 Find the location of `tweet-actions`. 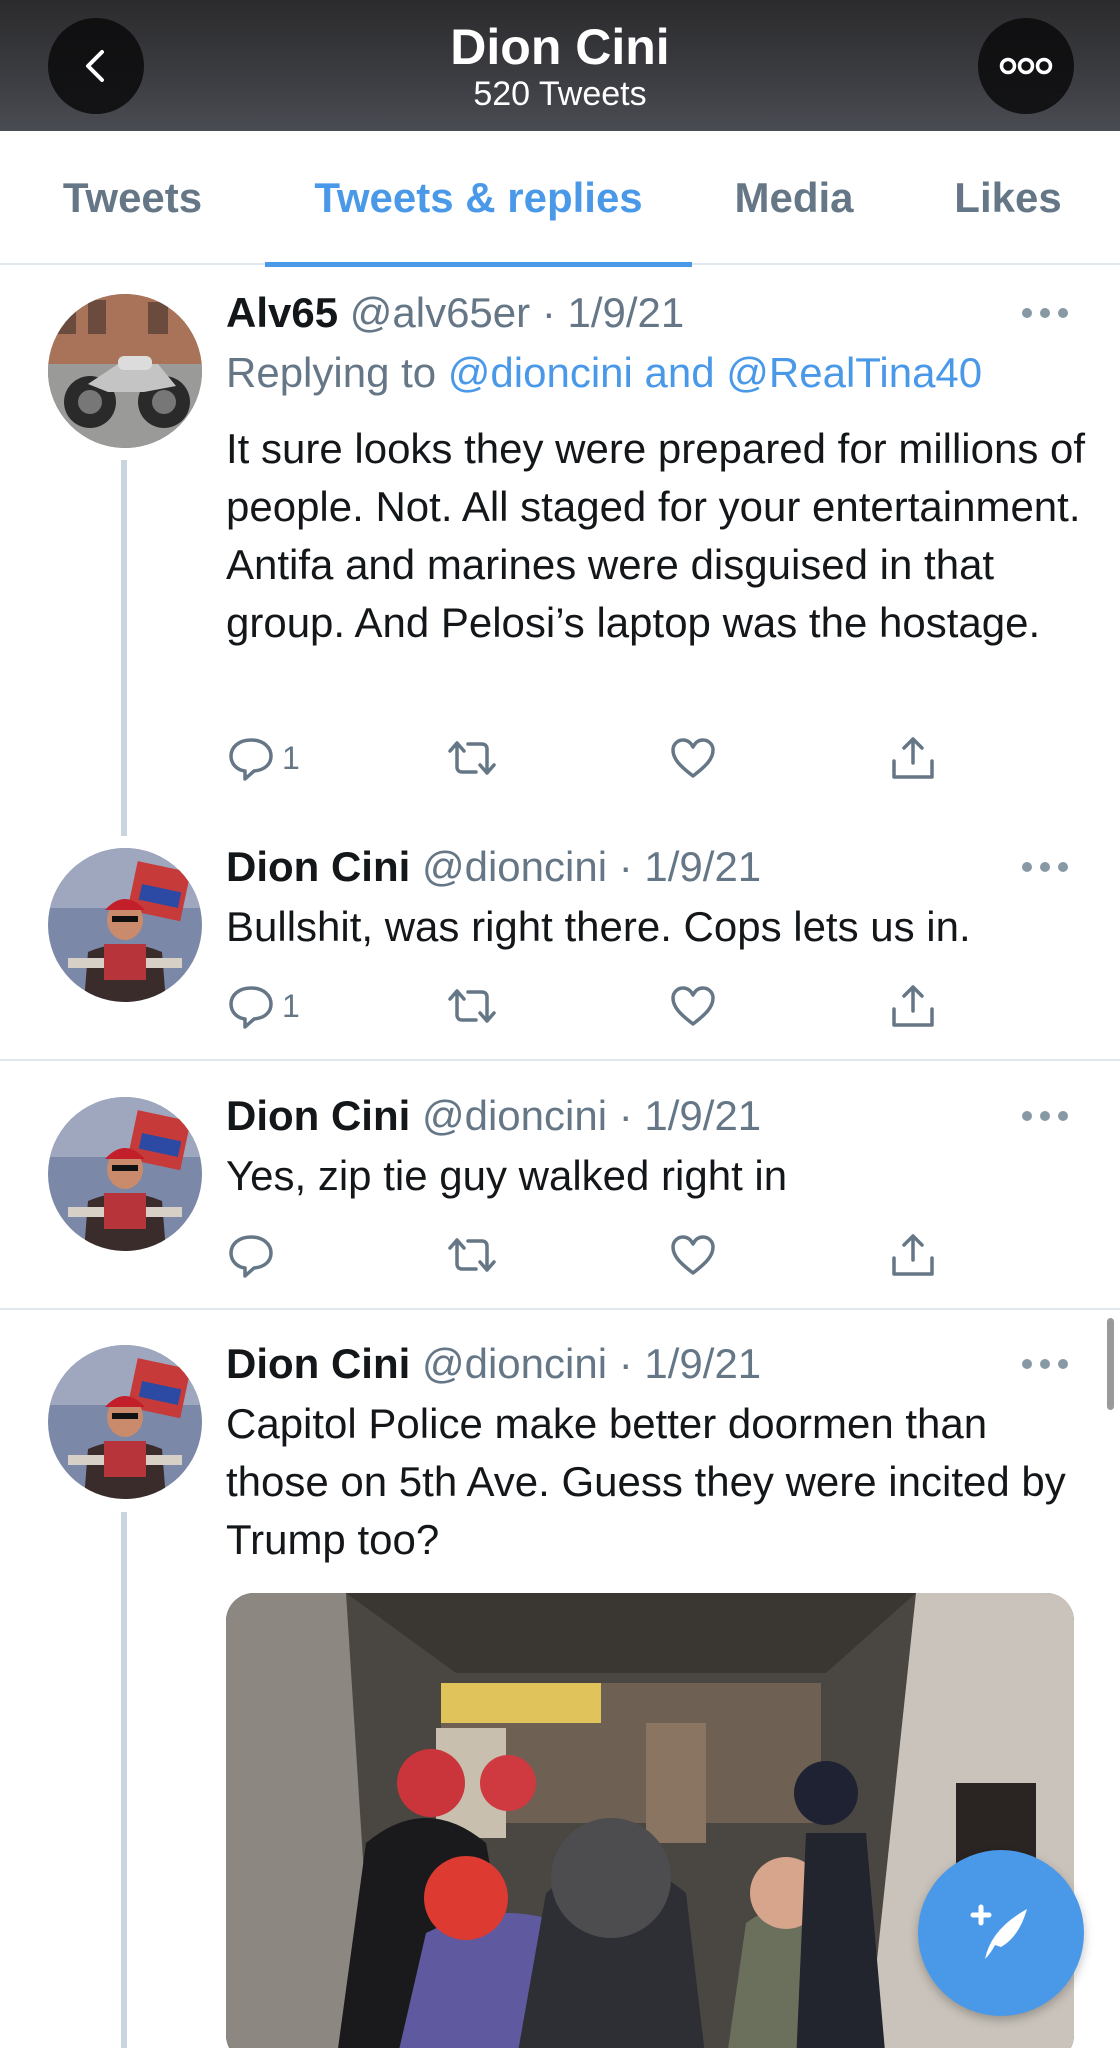

tweet-actions is located at coordinates (596, 1255).